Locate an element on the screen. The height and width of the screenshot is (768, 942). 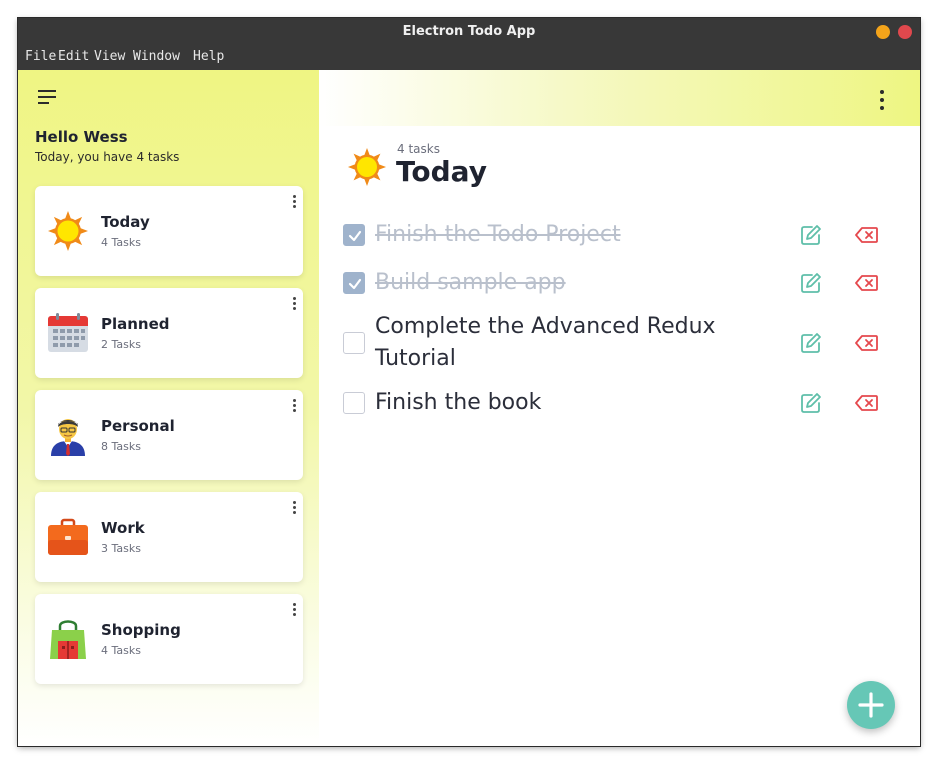
minimize-button is located at coordinates (883, 32).